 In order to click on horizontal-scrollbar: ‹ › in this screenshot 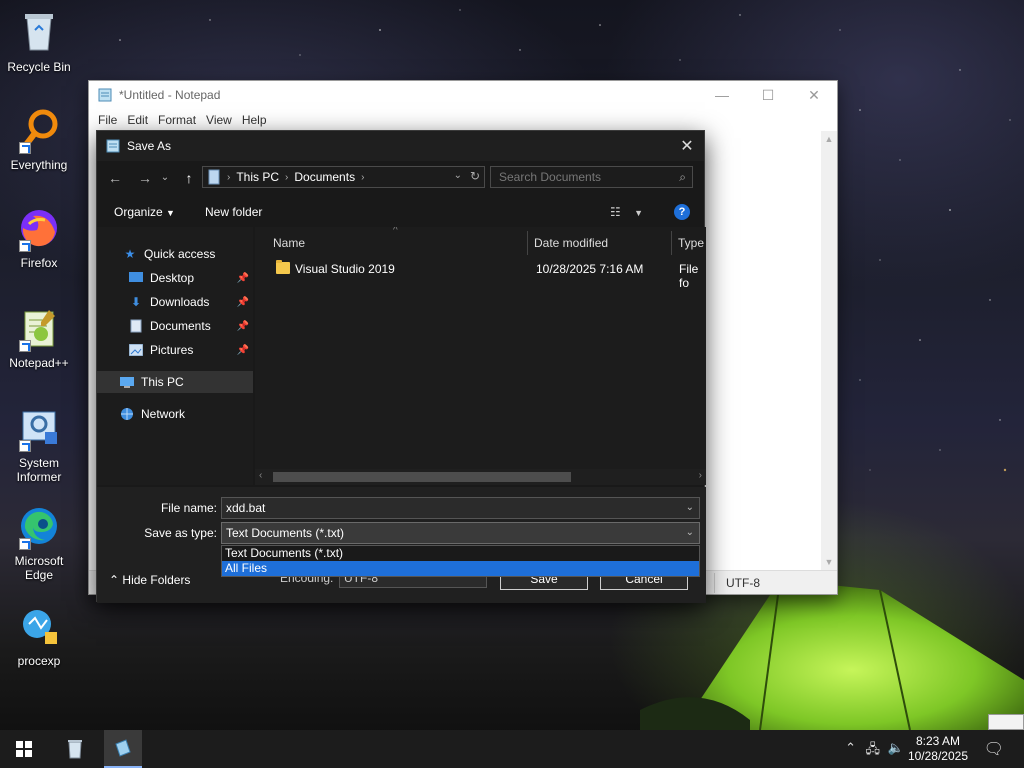, I will do `click(480, 477)`.